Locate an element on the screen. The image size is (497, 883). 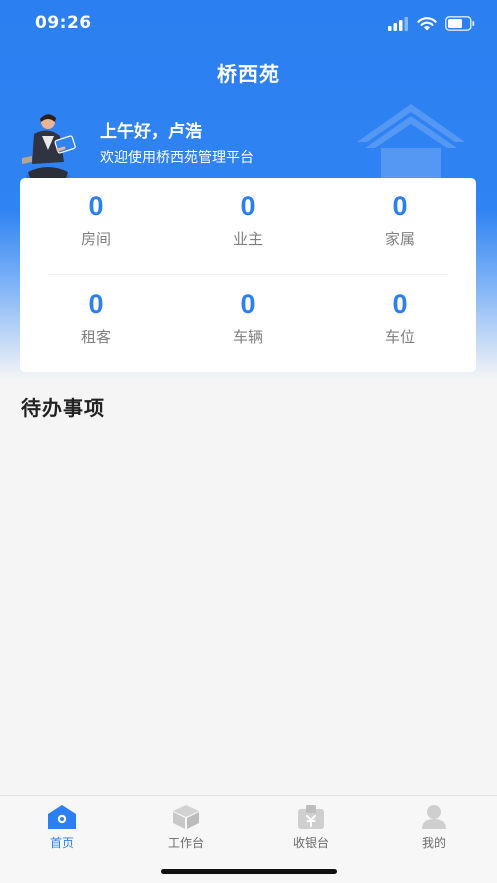
stats-row: 0 房间 0 业主 0 家属 is located at coordinates (248, 235).